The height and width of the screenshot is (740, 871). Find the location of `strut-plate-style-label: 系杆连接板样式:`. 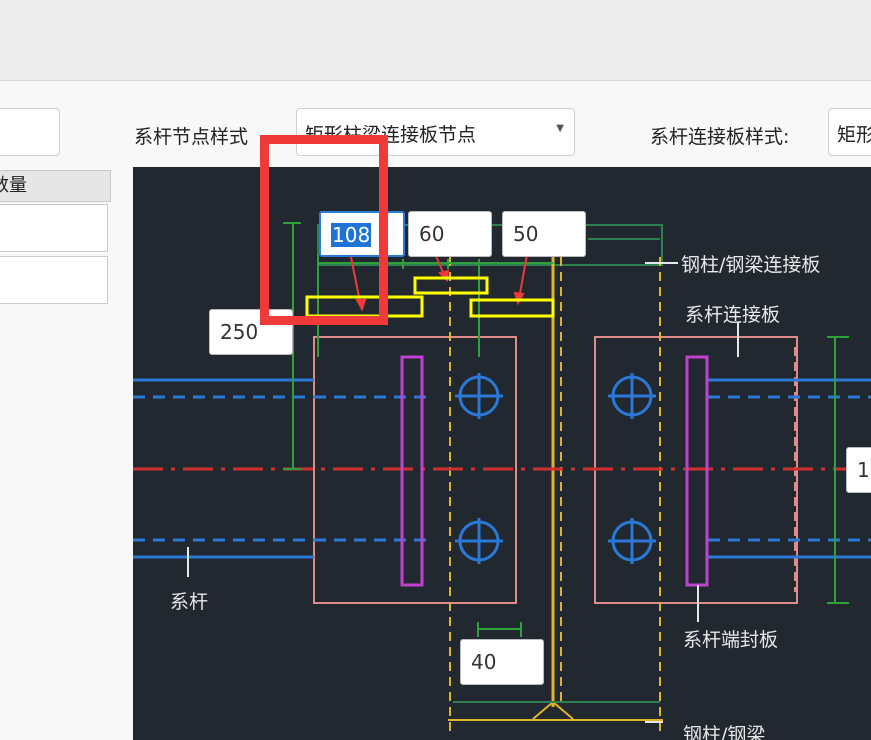

strut-plate-style-label: 系杆连接板样式: is located at coordinates (720, 137).